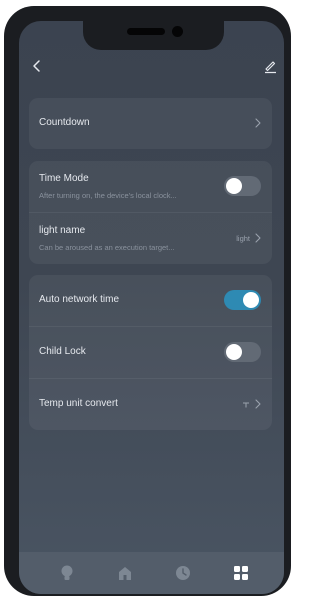 Image resolution: width=320 pixels, height=601 pixels. What do you see at coordinates (177, 31) in the screenshot?
I see `front-camera` at bounding box center [177, 31].